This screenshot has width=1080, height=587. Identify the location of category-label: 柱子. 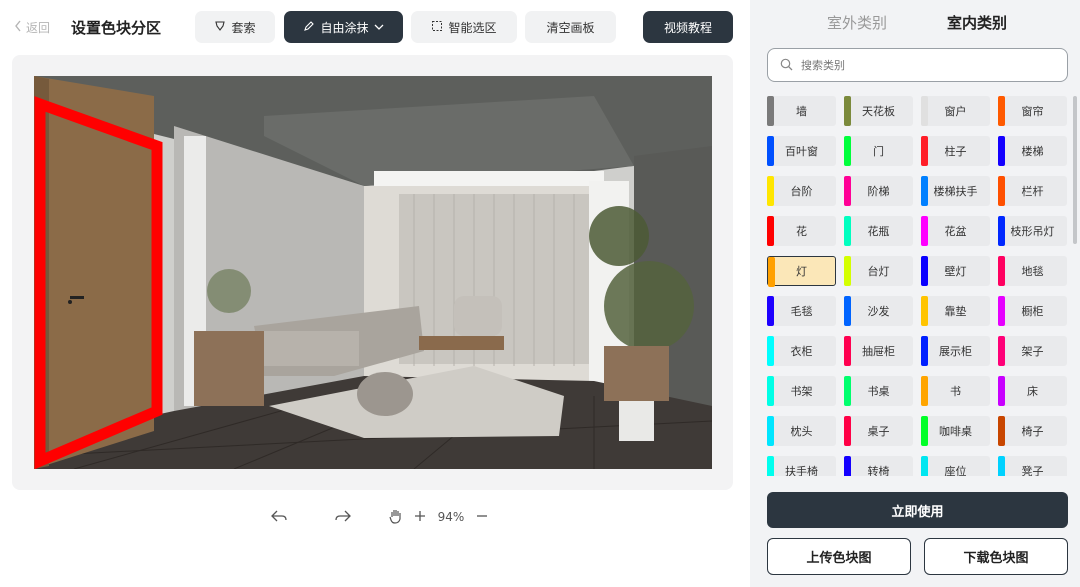
(955, 151).